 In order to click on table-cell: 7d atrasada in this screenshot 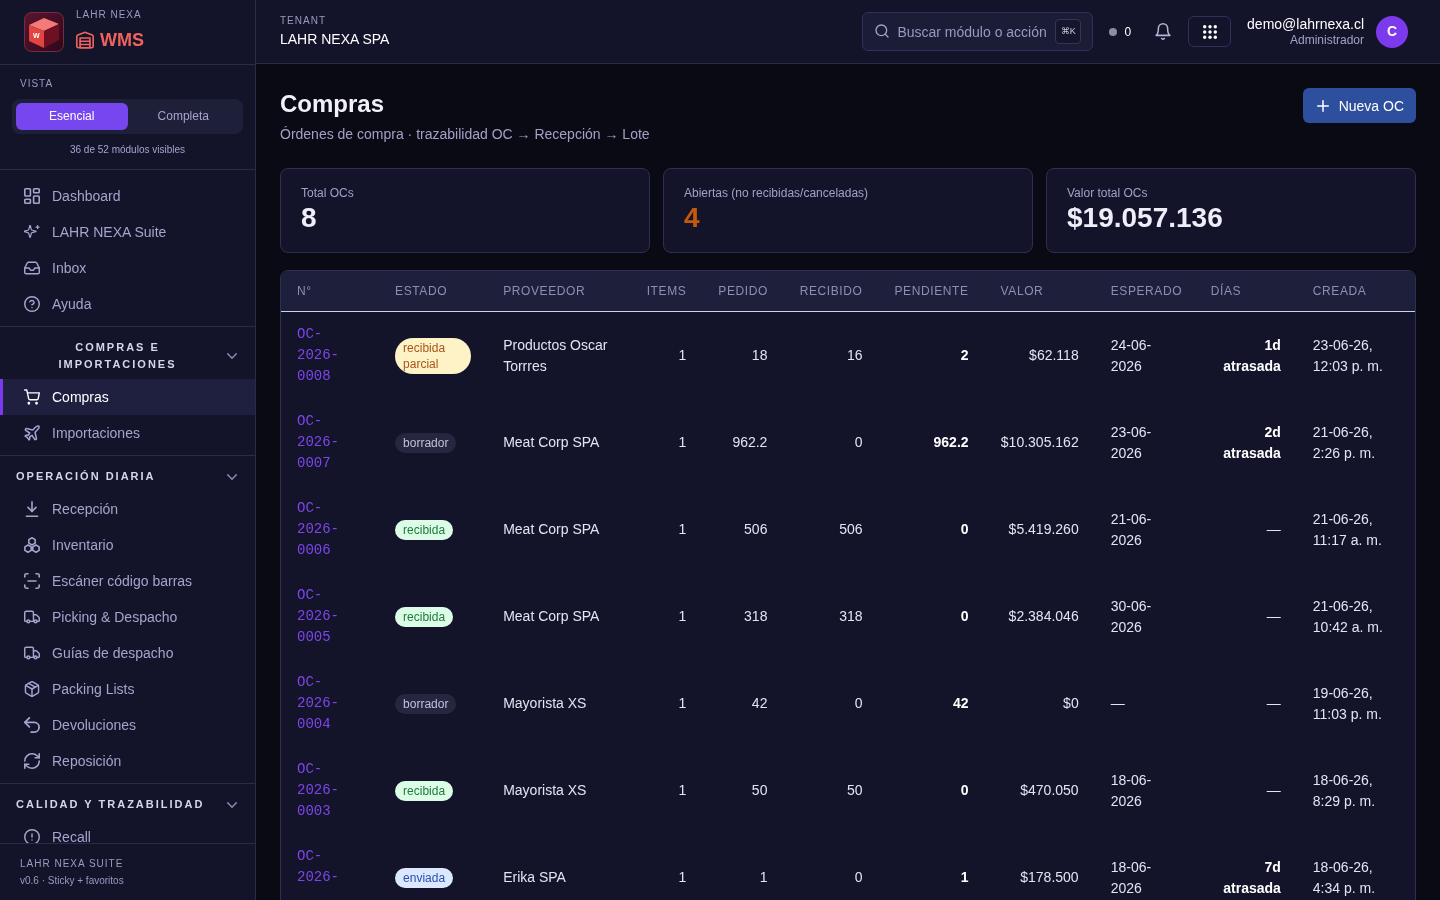, I will do `click(1245, 867)`.